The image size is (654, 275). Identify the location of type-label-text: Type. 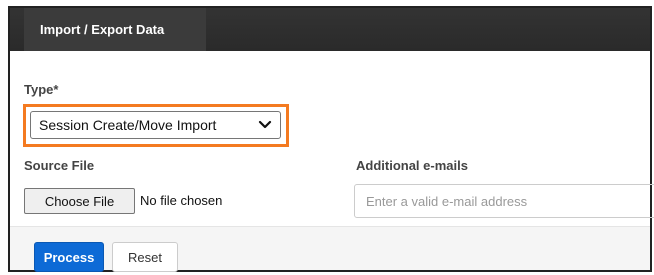
(39, 89).